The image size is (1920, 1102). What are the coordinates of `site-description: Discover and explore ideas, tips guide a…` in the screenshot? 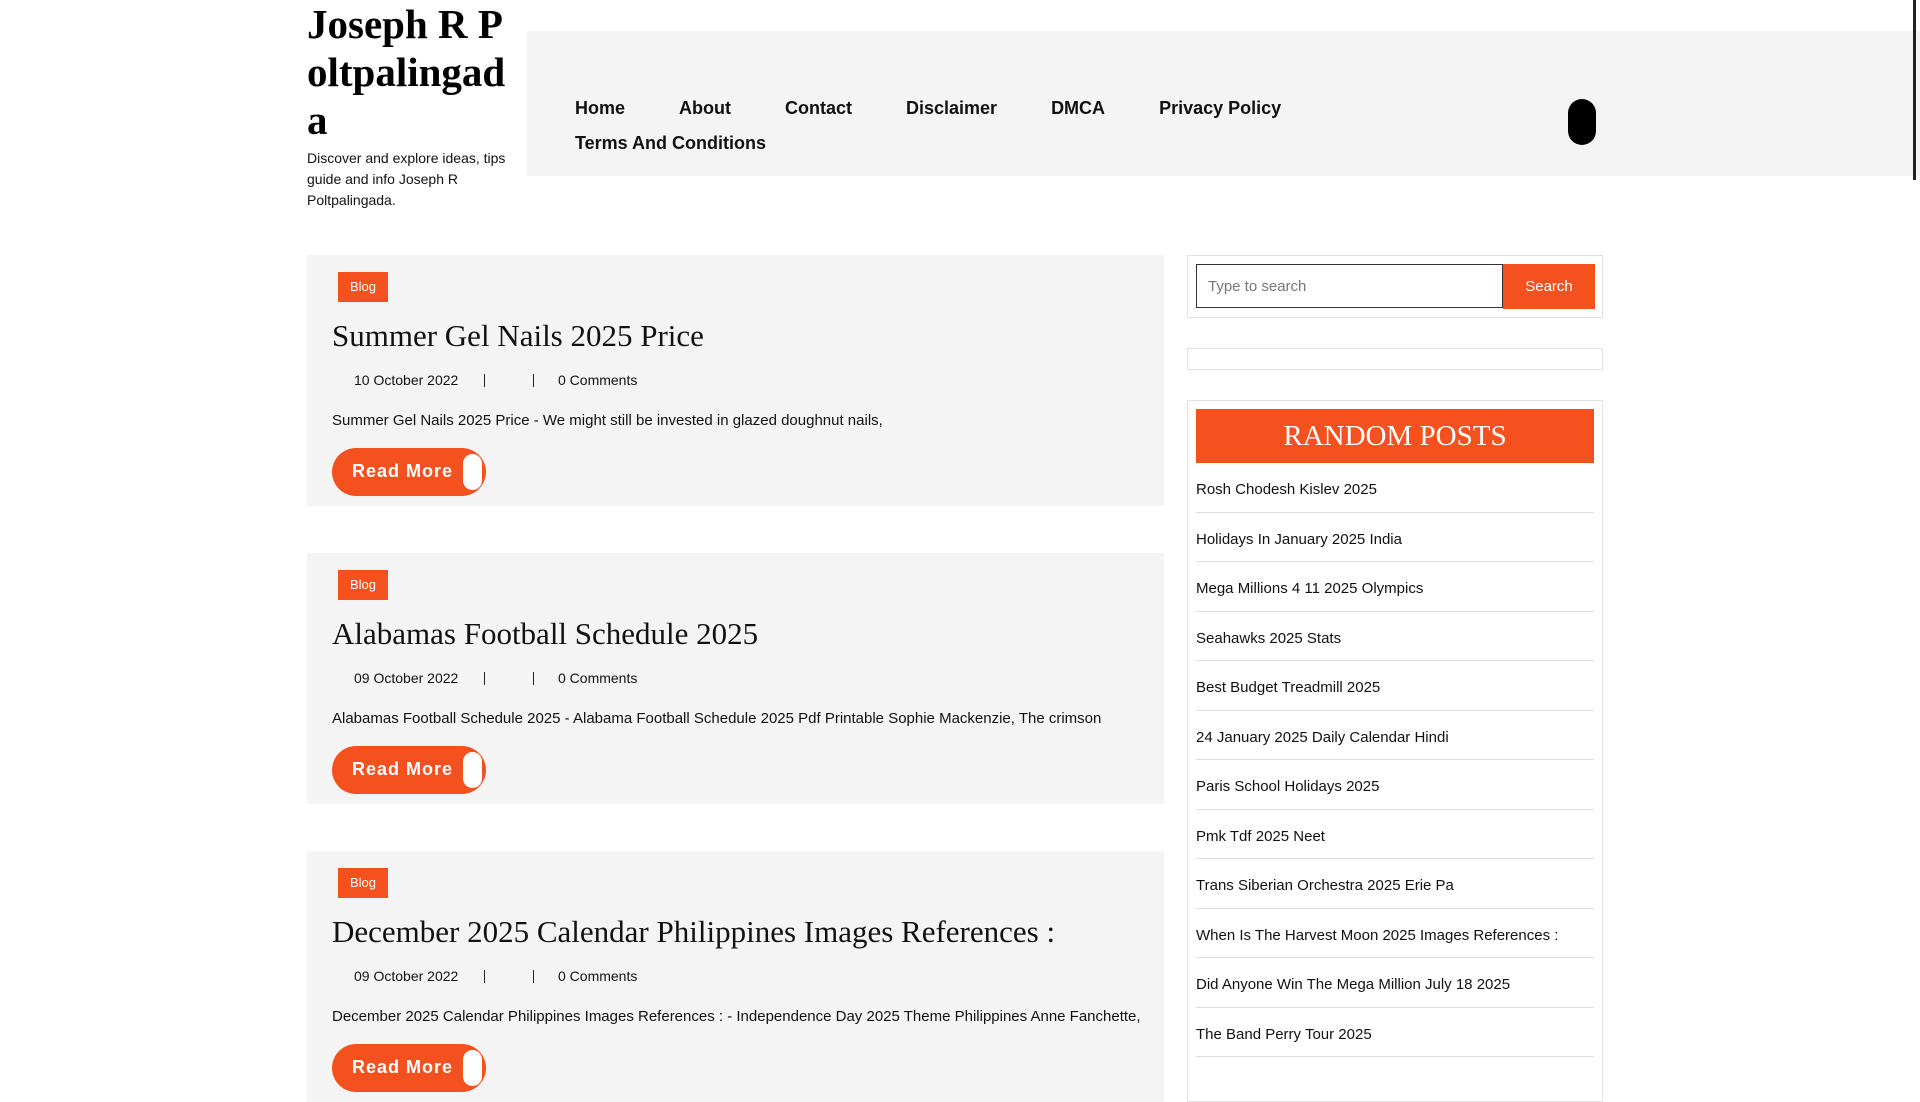 It's located at (406, 179).